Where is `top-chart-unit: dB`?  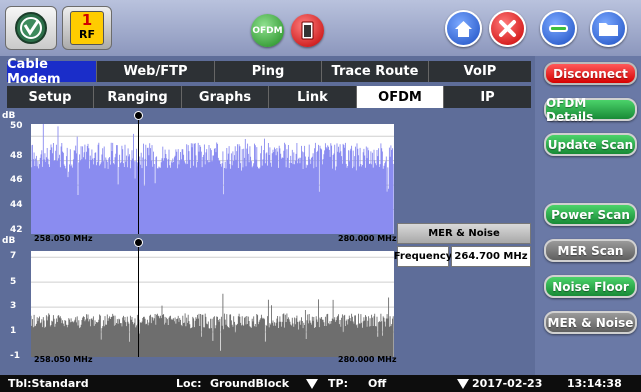 top-chart-unit: dB is located at coordinates (9, 116).